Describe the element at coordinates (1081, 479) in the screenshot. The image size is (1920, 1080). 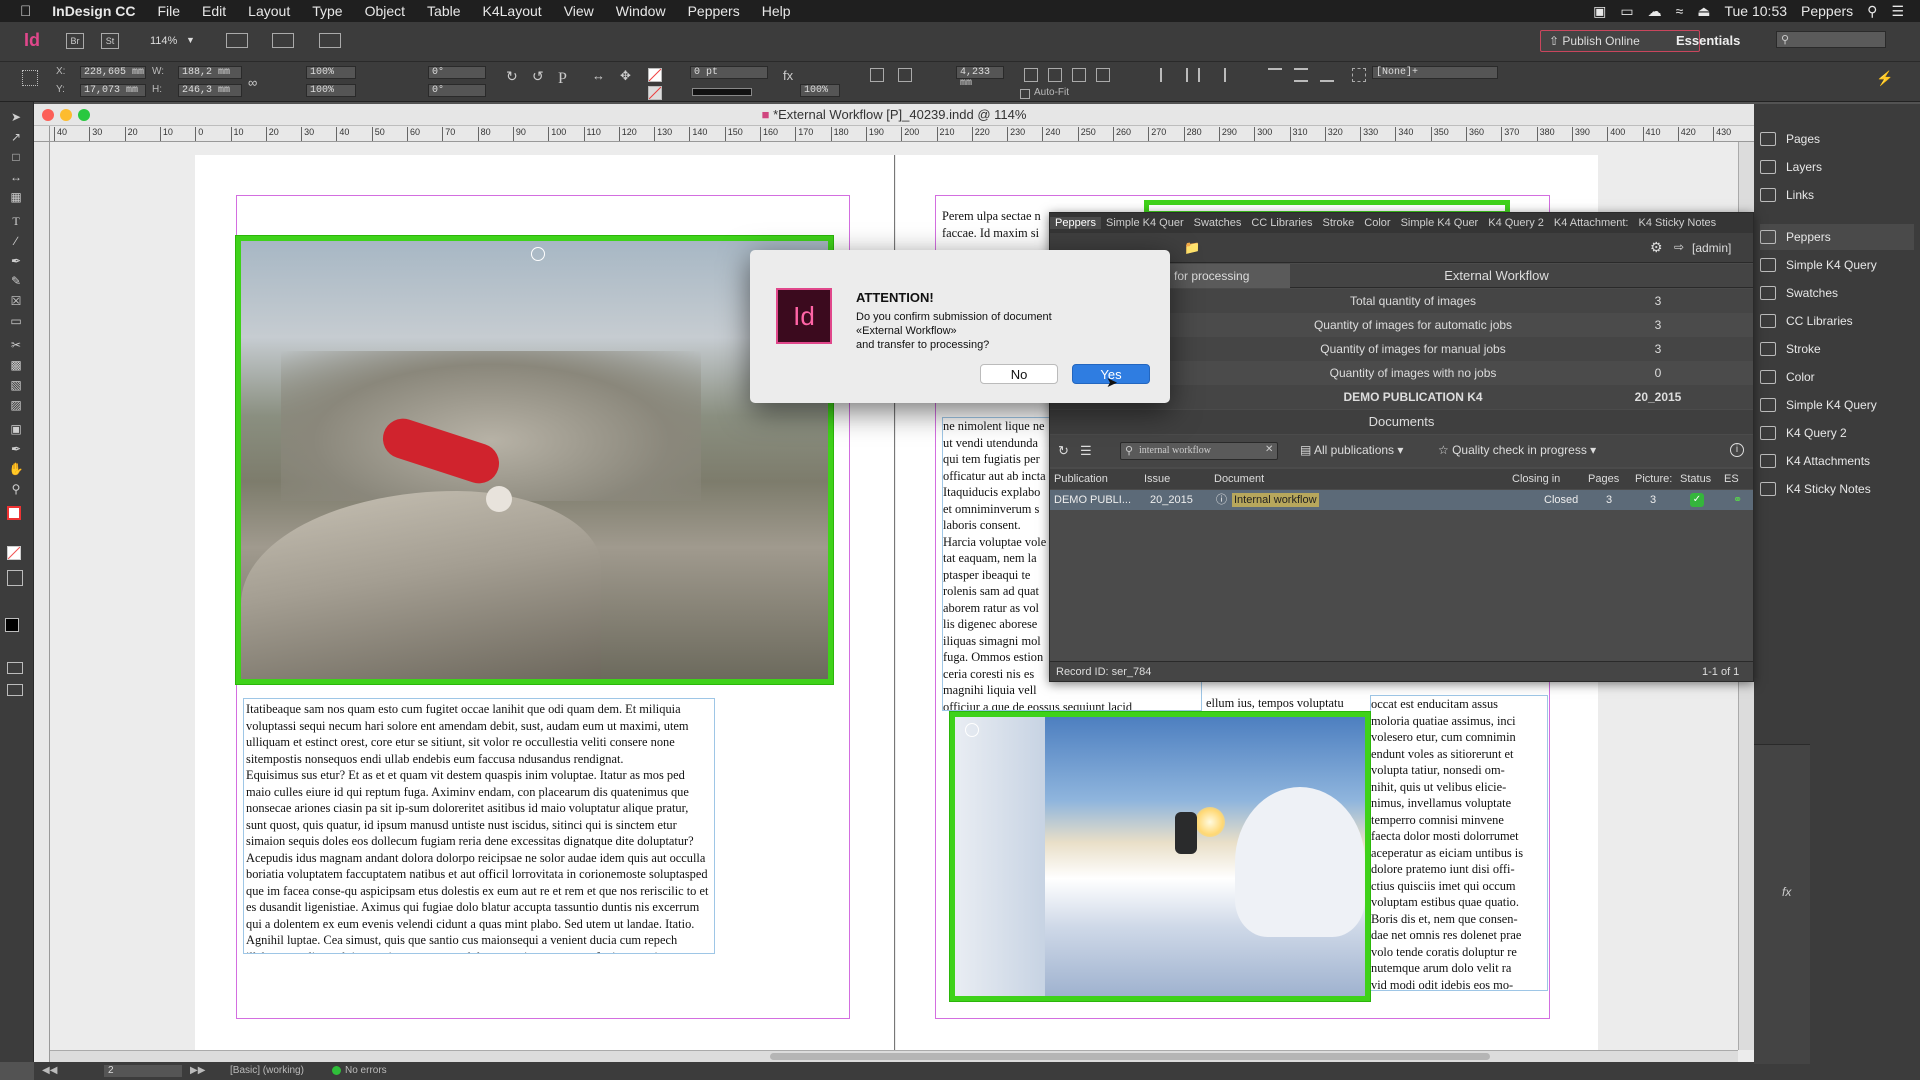
I see `column-publication: Publication` at that location.